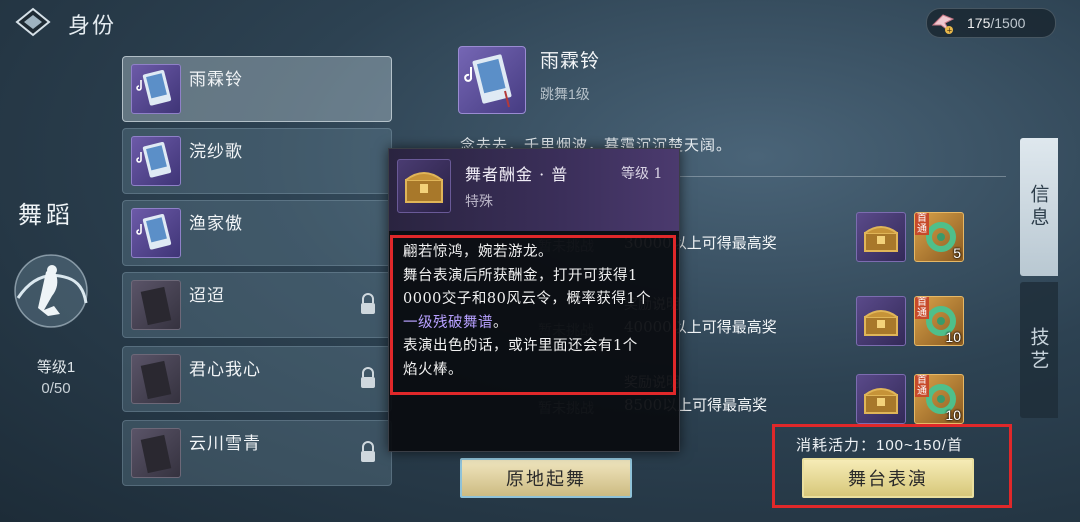 The height and width of the screenshot is (522, 1080). Describe the element at coordinates (257, 305) in the screenshot. I see `song-item: 迢迢` at that location.